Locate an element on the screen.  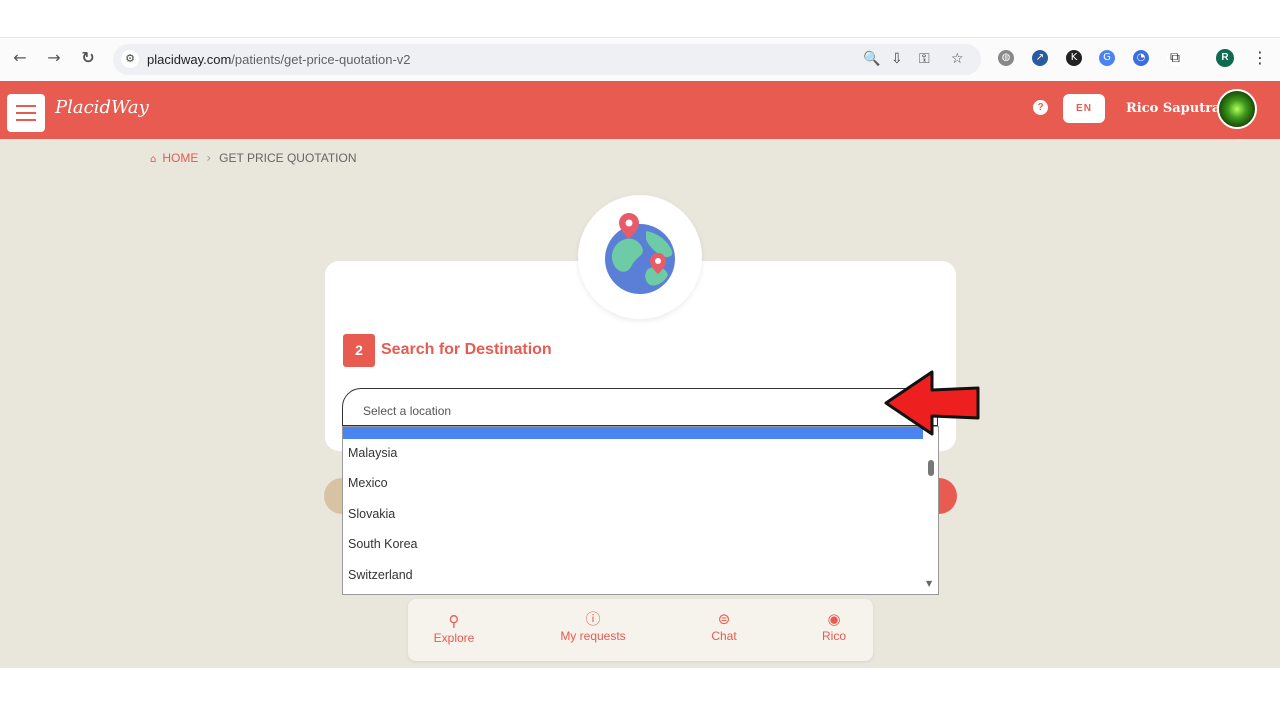
dropdown-scrollbar is located at coordinates (931, 468).